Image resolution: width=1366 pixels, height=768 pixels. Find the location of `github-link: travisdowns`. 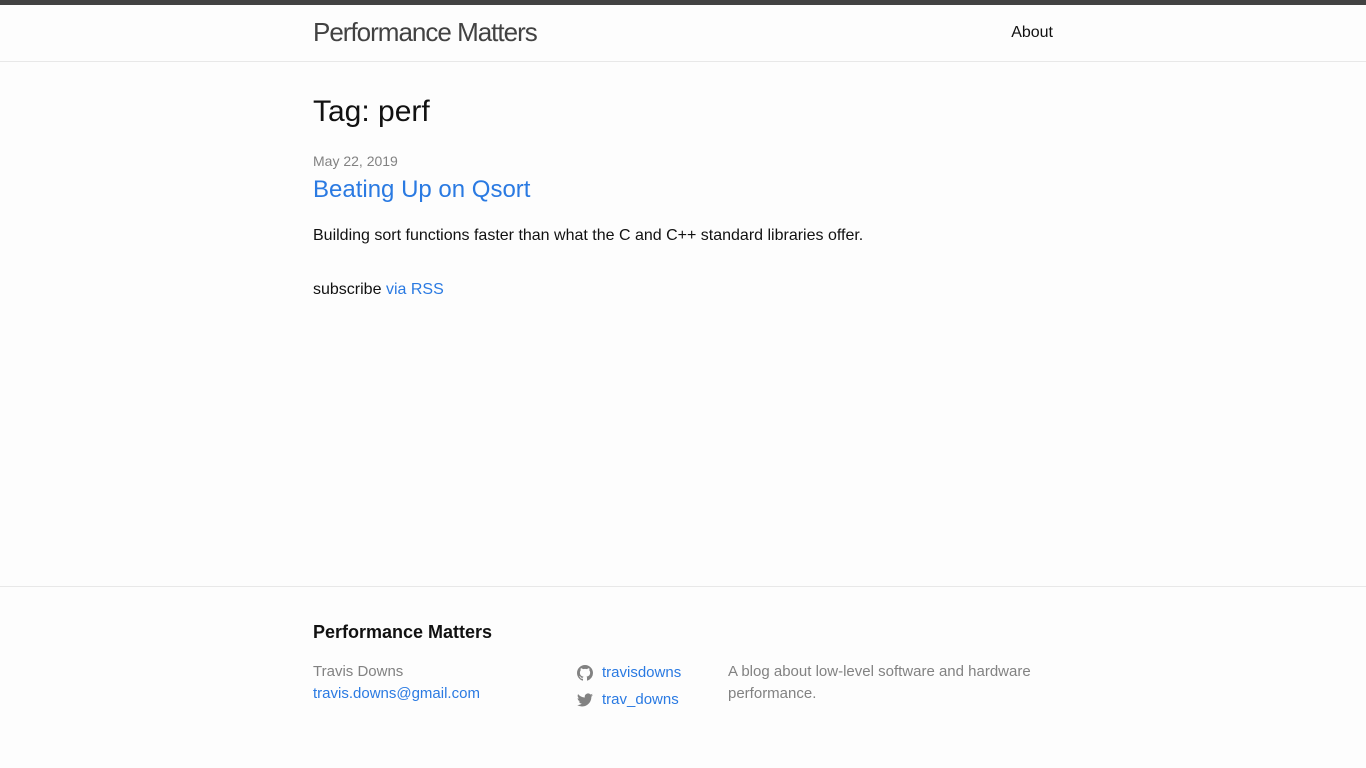

github-link: travisdowns is located at coordinates (641, 673).